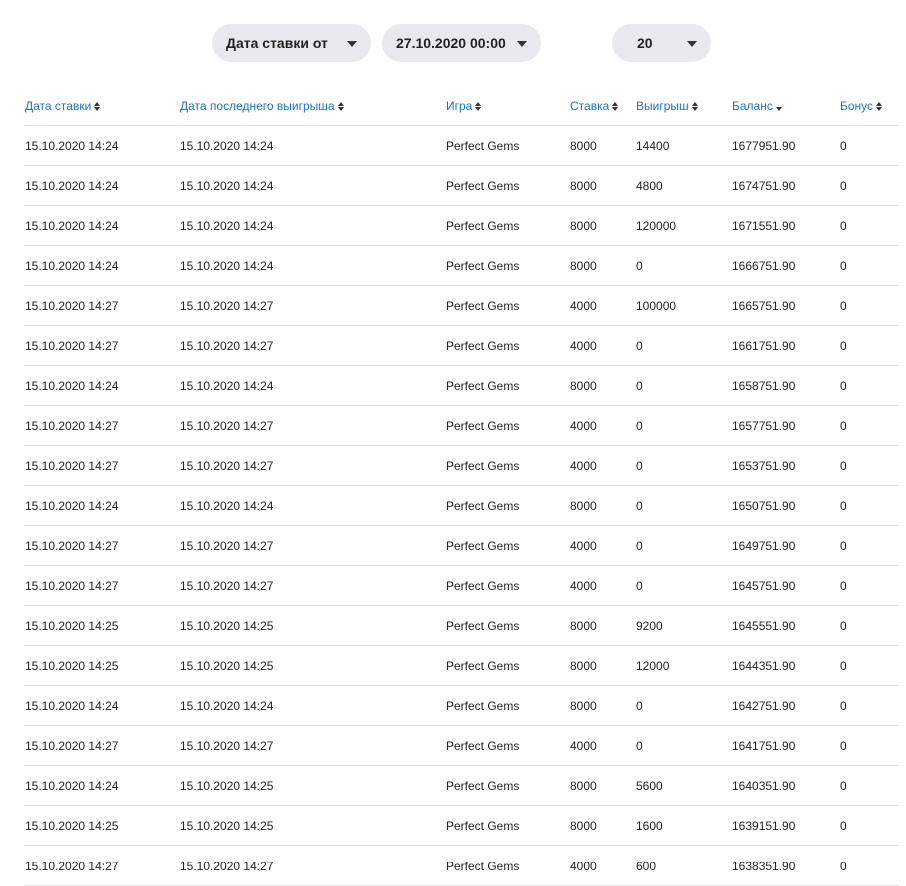 This screenshot has height=886, width=906. Describe the element at coordinates (785, 385) in the screenshot. I see `cell-balance: 1658751.90` at that location.